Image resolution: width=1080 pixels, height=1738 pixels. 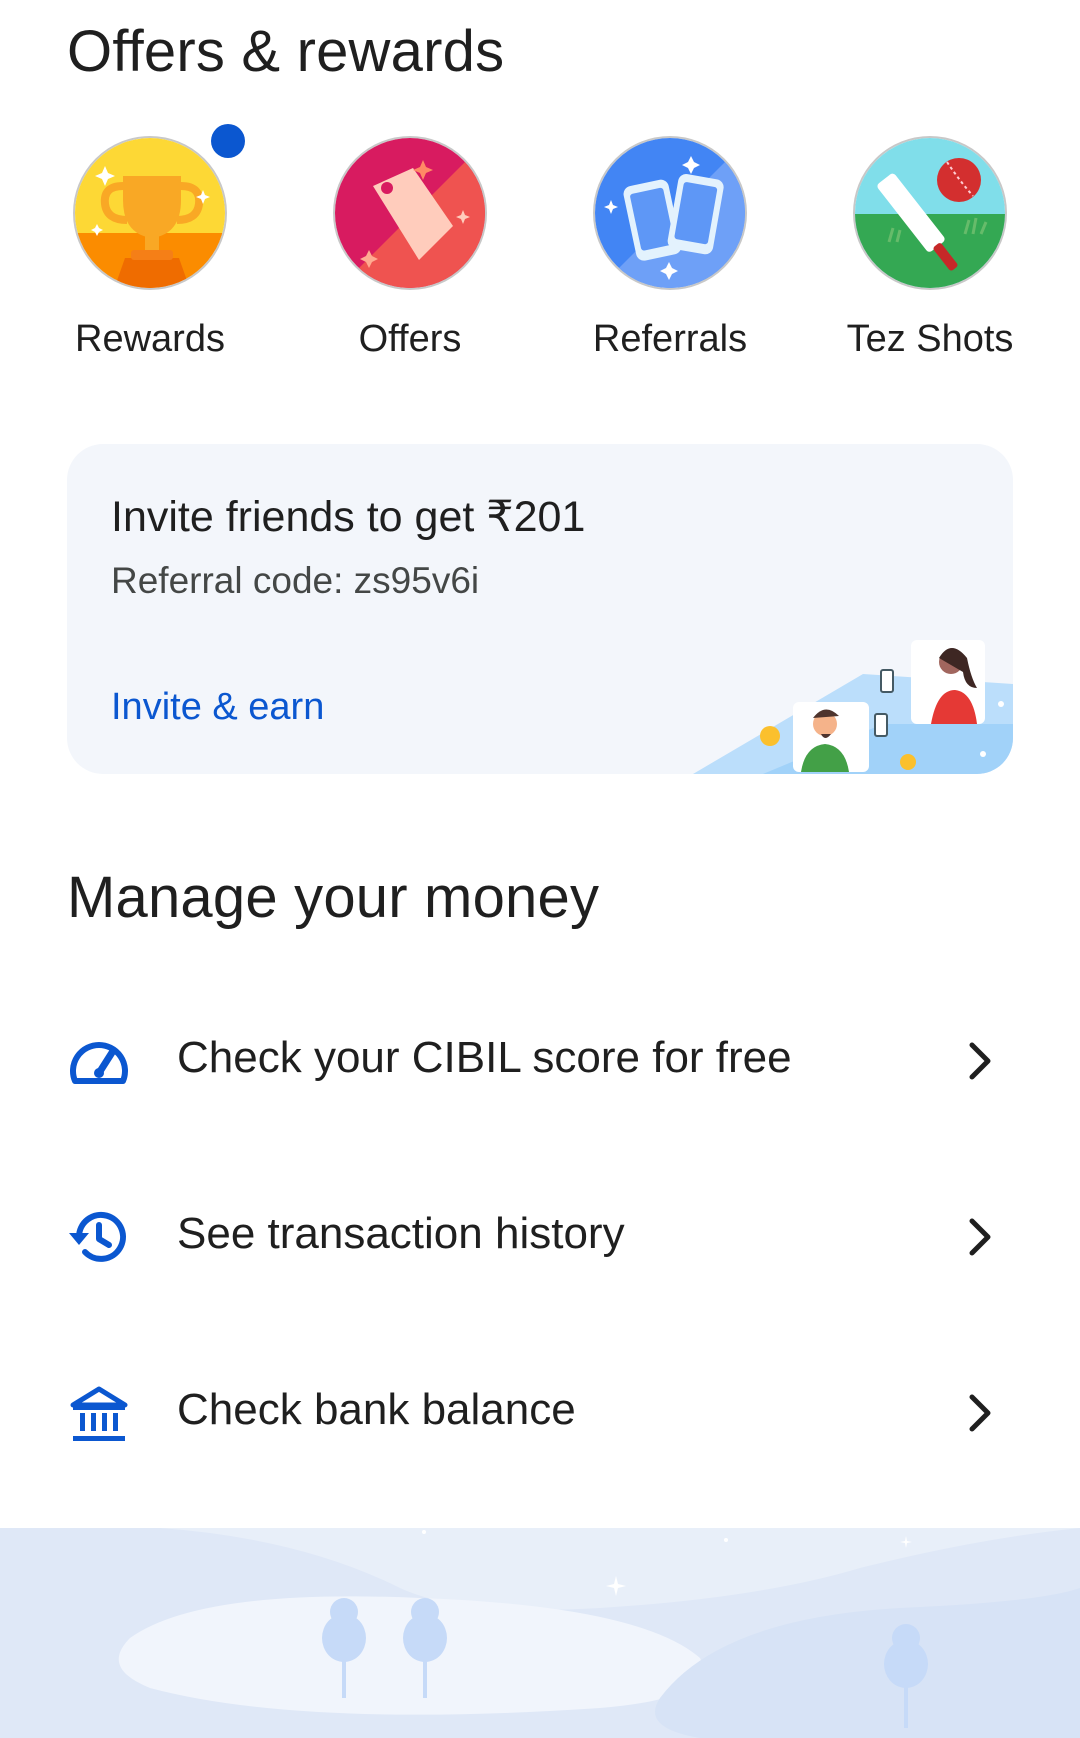 I want to click on offers-section-title: Offers & rewards, so click(x=286, y=51).